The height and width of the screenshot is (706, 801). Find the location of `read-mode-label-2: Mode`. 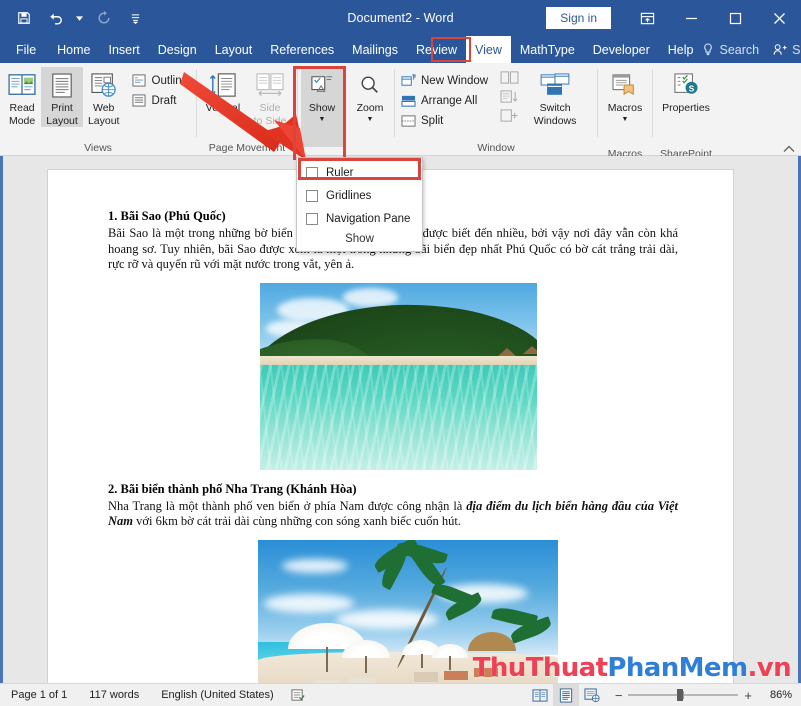

read-mode-label-2: Mode is located at coordinates (22, 120).